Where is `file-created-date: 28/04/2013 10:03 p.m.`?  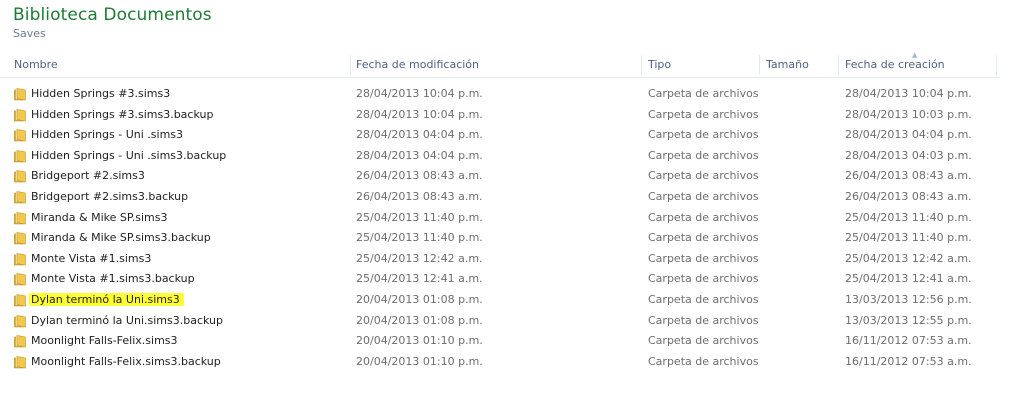
file-created-date: 28/04/2013 10:03 p.m. is located at coordinates (908, 114).